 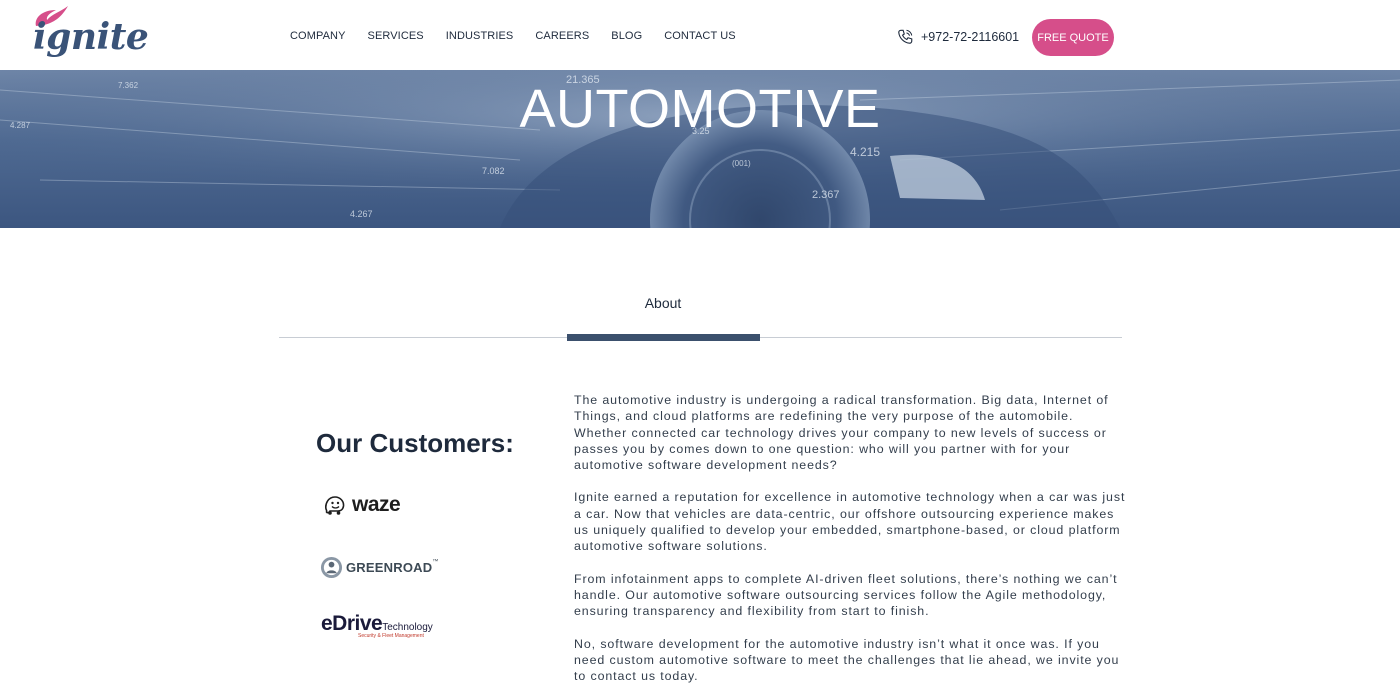 I want to click on edrive-wordmark: eDrive, so click(x=352, y=623).